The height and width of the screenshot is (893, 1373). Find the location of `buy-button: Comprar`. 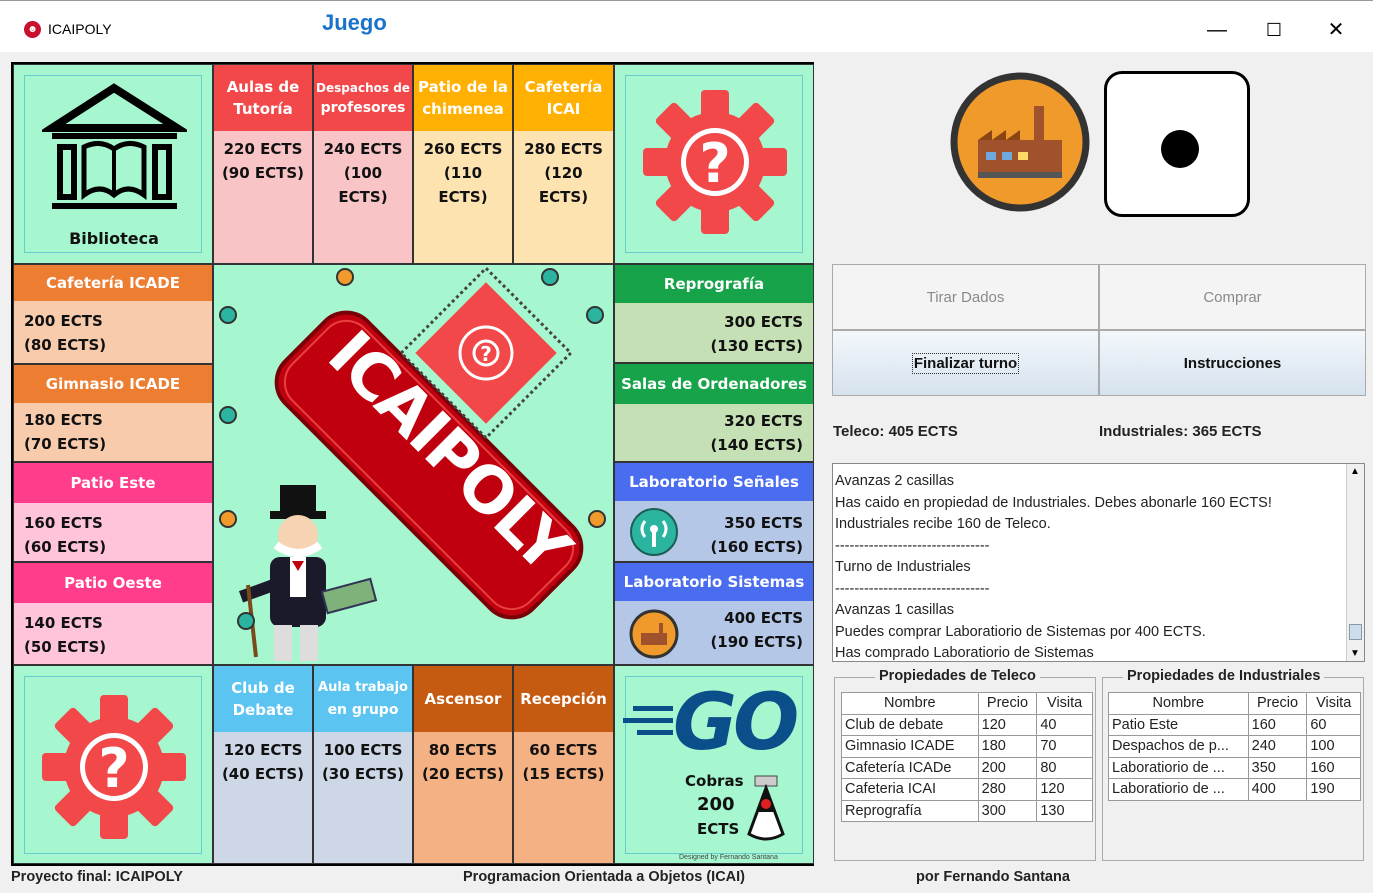

buy-button: Comprar is located at coordinates (1232, 297).